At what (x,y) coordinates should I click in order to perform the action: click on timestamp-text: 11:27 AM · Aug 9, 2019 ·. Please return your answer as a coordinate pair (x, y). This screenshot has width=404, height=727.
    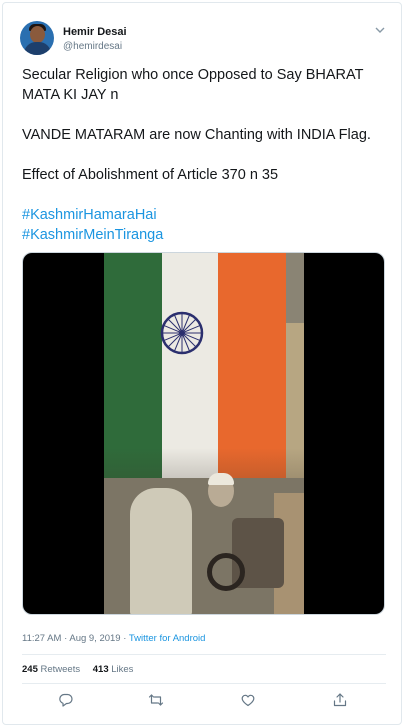
    Looking at the image, I should click on (75, 638).